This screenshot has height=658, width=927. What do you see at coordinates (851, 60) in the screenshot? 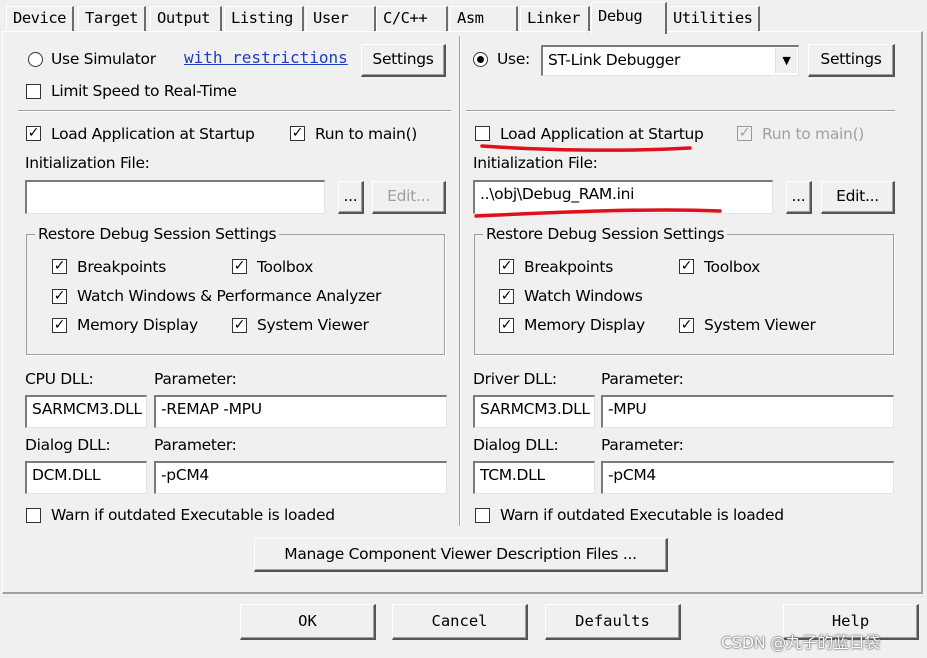
I see `debugger-settings-button: Settings` at bounding box center [851, 60].